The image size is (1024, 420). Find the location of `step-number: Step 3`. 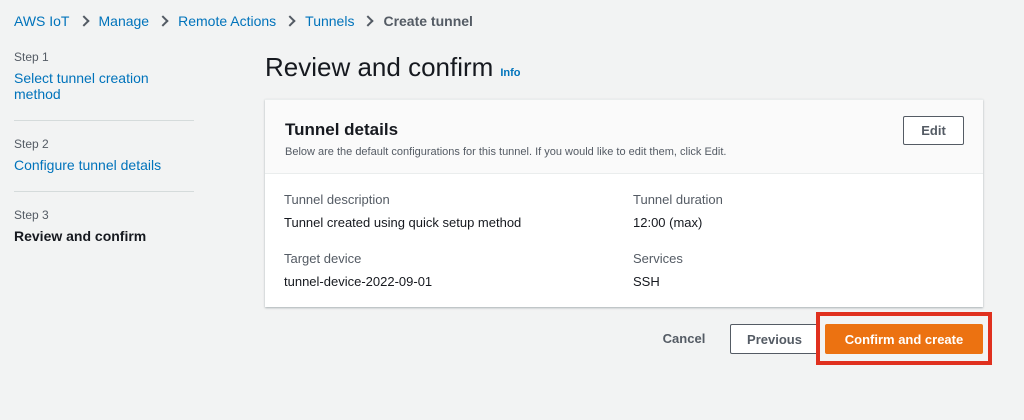

step-number: Step 3 is located at coordinates (31, 215).